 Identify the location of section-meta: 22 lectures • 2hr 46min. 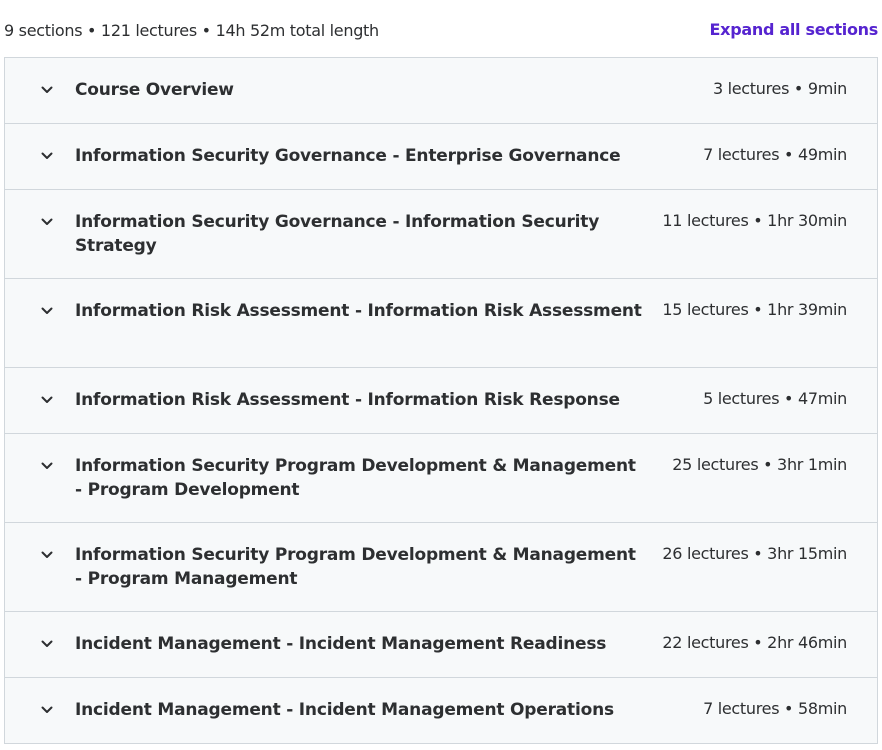
(754, 642).